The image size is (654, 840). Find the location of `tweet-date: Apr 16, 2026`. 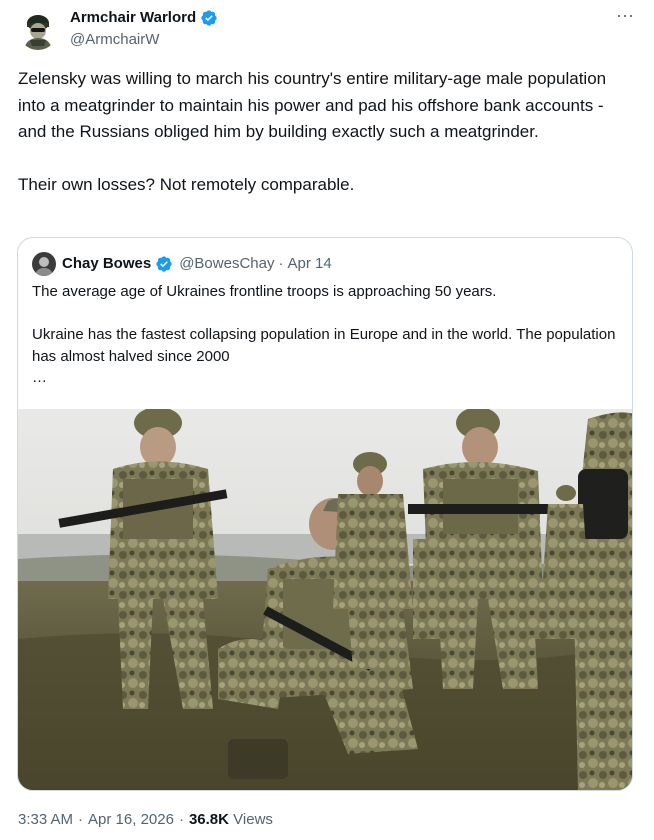

tweet-date: Apr 16, 2026 is located at coordinates (131, 819).